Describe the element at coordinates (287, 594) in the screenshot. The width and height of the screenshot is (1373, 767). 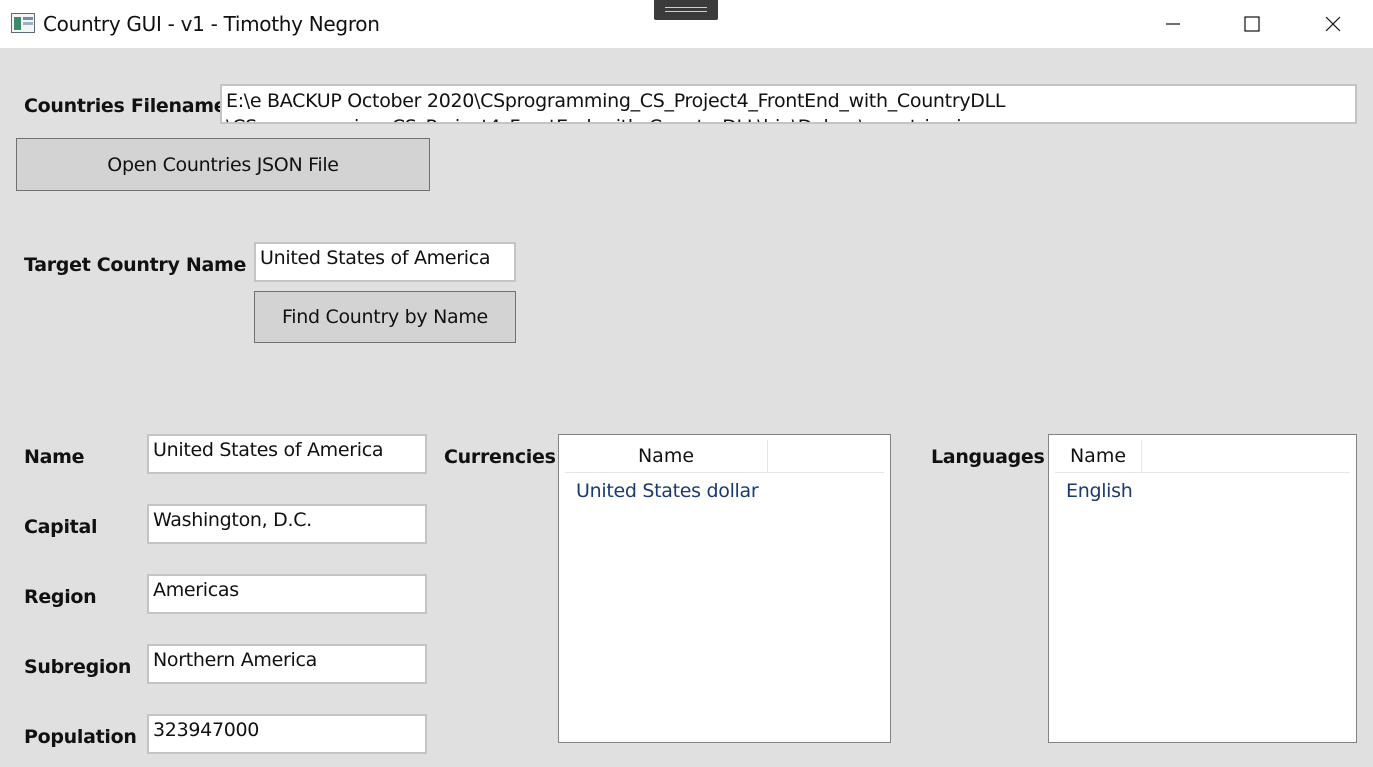
I see `region-field: Americas` at that location.